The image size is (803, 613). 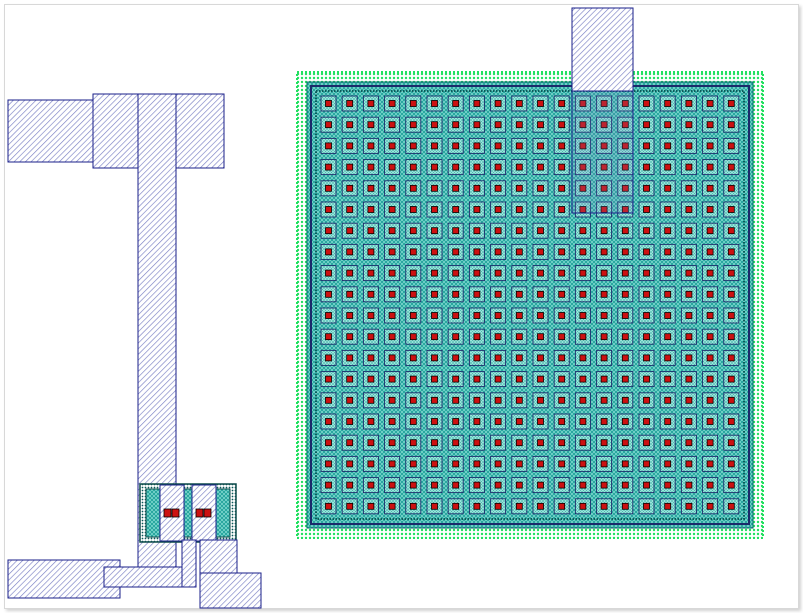 What do you see at coordinates (602, 110) in the screenshot?
I see `metal-strip-top` at bounding box center [602, 110].